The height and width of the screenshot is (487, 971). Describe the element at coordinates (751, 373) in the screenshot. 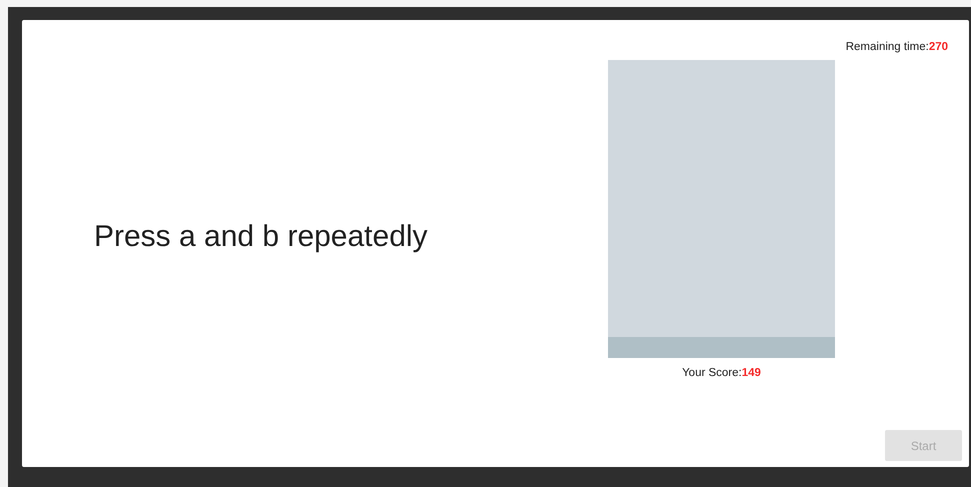

I see `score-value: 149` at that location.